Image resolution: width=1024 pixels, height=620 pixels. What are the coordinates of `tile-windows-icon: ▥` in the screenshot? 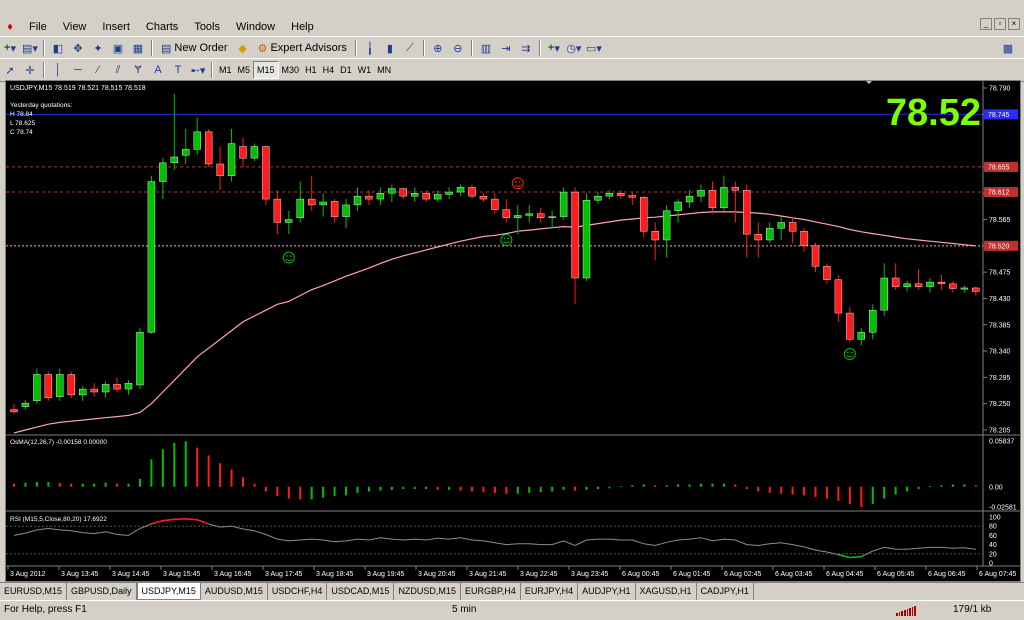 It's located at (486, 48).